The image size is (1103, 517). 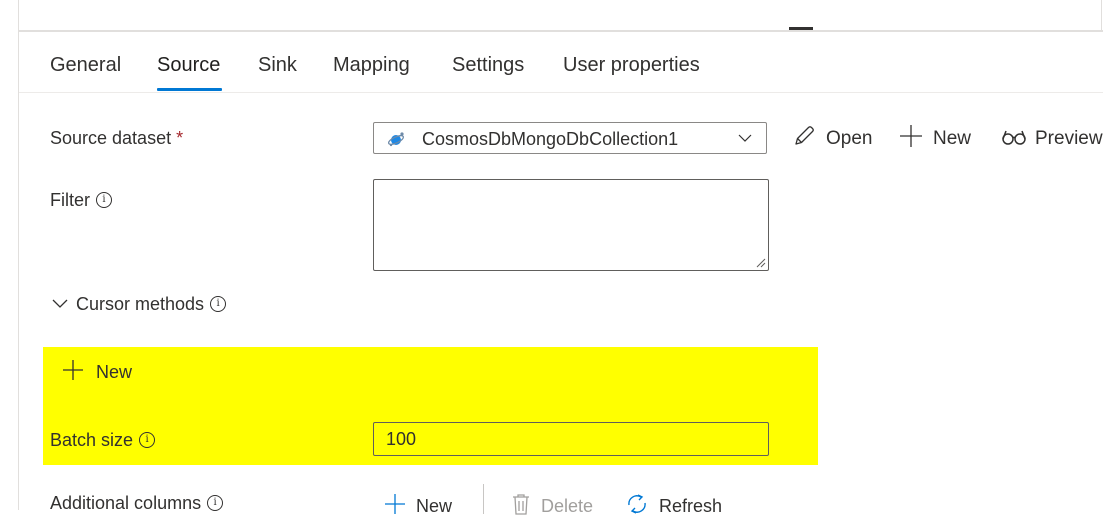 What do you see at coordinates (761, 263) in the screenshot?
I see `resize-grip-icon` at bounding box center [761, 263].